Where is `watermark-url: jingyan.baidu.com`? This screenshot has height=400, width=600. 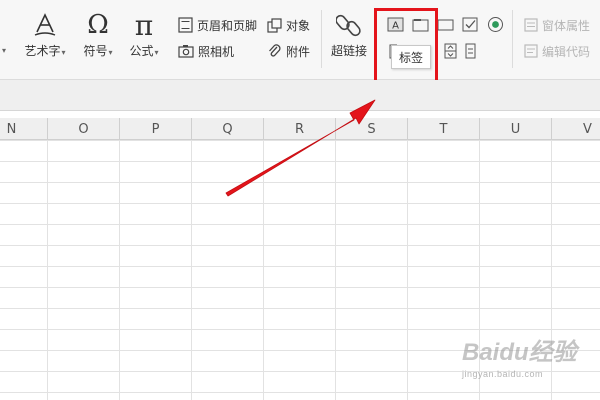 watermark-url: jingyan.baidu.com is located at coordinates (503, 374).